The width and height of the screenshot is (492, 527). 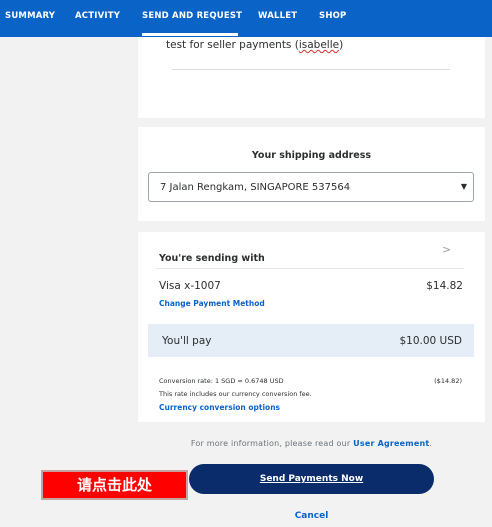 I want to click on currency-conversion-options-link: Currency conversion options, so click(x=219, y=407).